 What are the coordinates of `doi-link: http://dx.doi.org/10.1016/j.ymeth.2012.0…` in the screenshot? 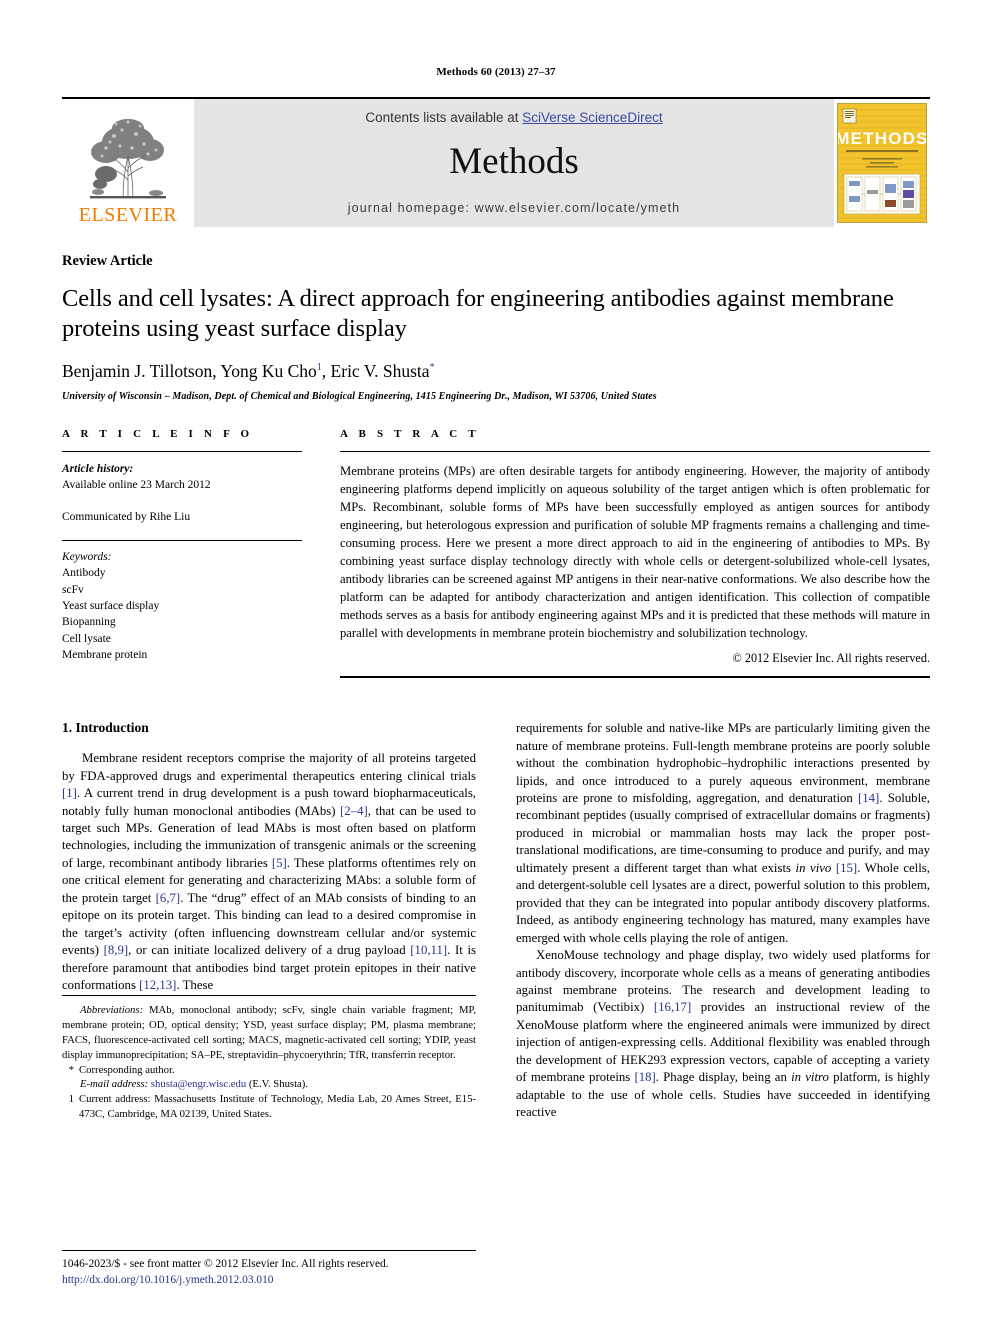 It's located at (269, 1281).